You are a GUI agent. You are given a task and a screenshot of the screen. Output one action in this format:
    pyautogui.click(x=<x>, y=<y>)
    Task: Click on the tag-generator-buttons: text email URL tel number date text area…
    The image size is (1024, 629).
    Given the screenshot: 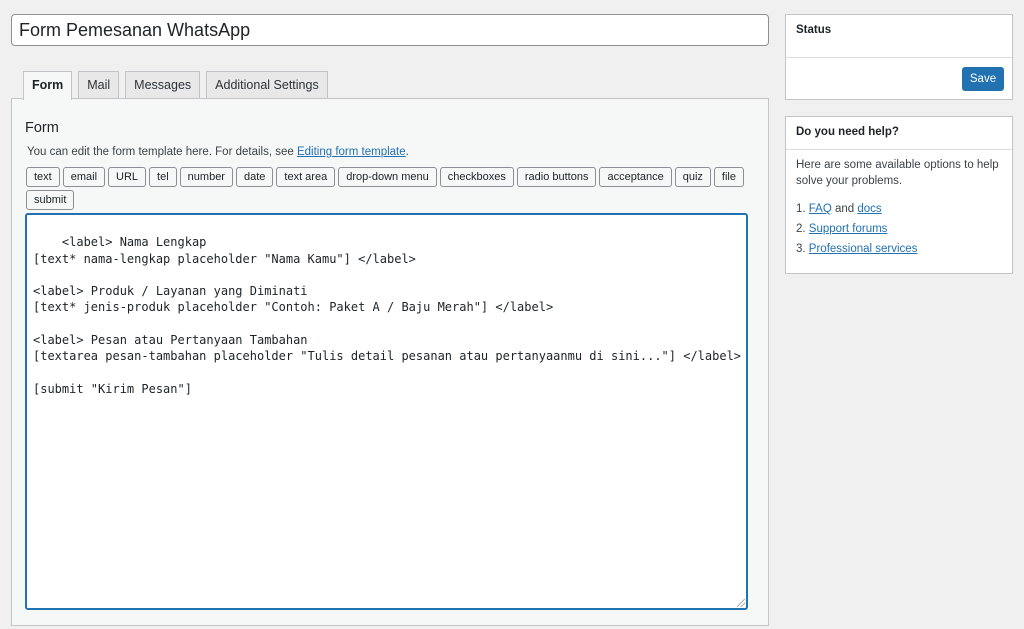 What is the action you would take?
    pyautogui.click(x=386, y=188)
    